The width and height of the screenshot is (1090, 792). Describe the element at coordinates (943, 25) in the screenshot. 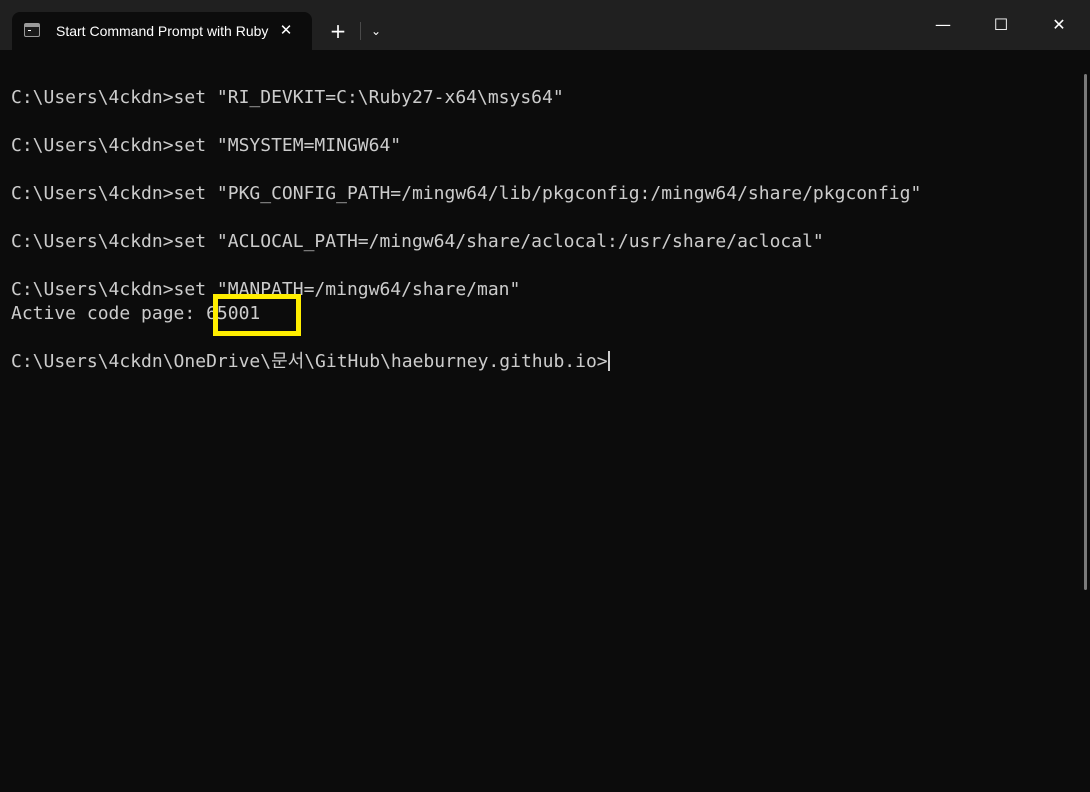

I see `minimize-button: —` at that location.